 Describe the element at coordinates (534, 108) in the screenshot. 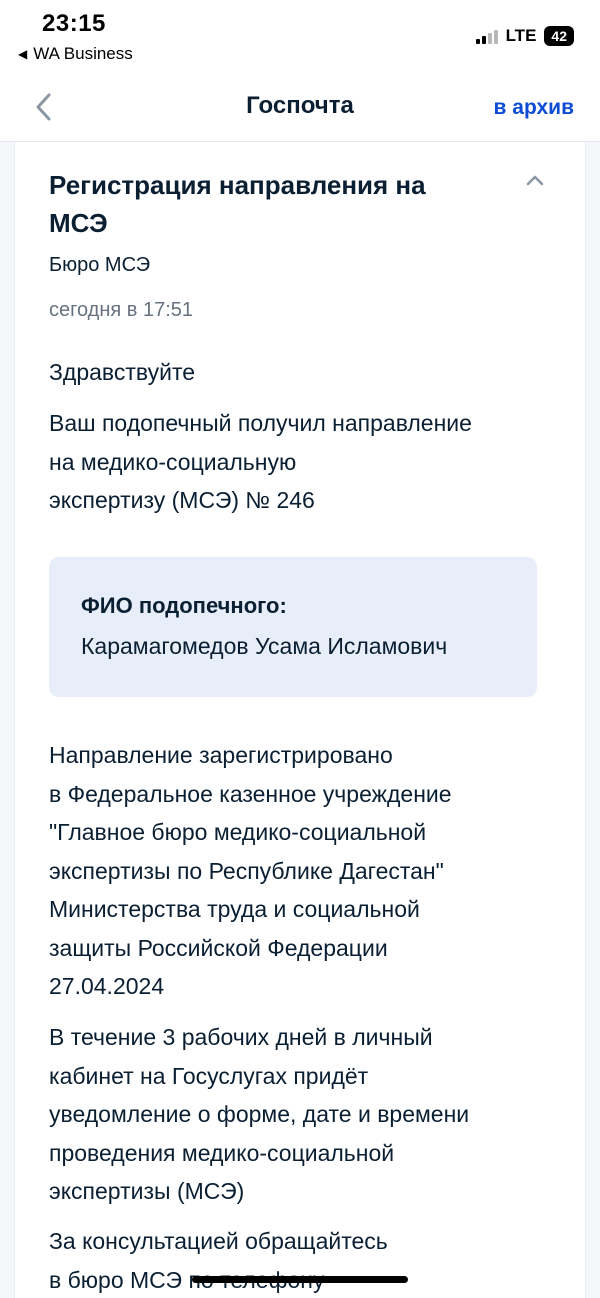

I see `archive-button: в архив` at that location.